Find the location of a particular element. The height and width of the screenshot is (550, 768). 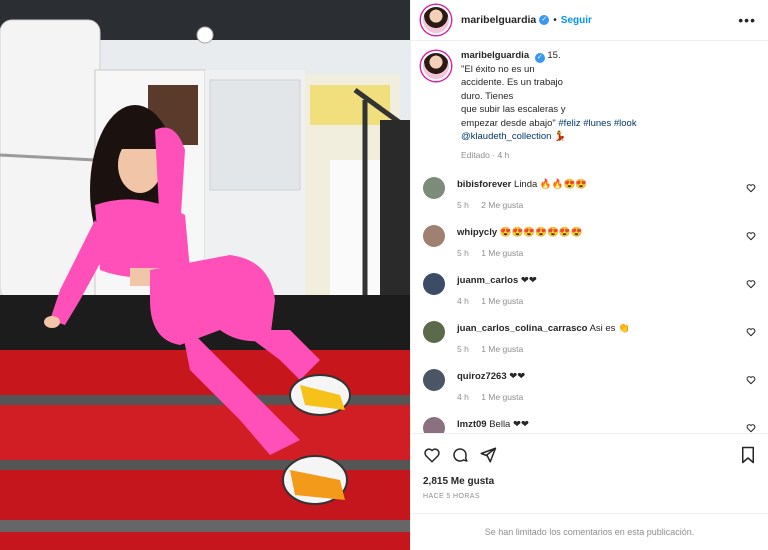

comment-text: 😍😍😍😍😍😍😍 is located at coordinates (541, 232).